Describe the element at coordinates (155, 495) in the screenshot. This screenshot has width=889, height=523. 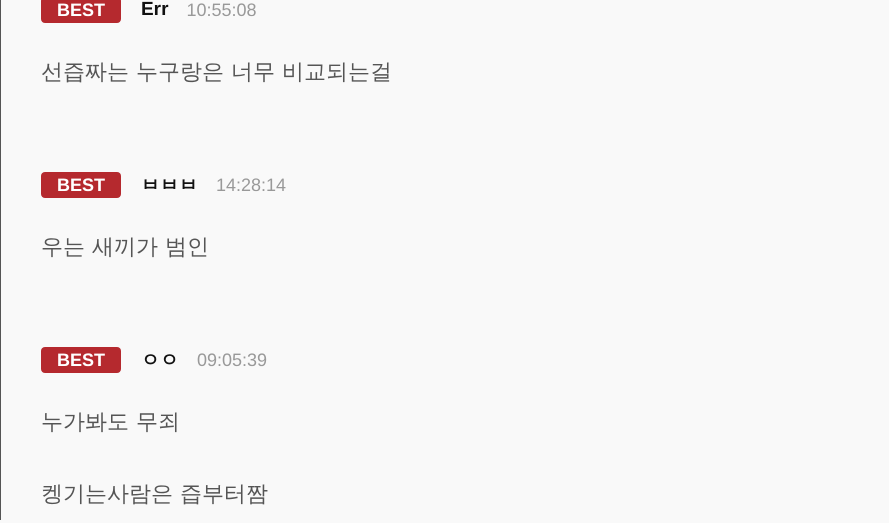
I see `comment-text: 켕기는사람은 즙부터짬` at that location.